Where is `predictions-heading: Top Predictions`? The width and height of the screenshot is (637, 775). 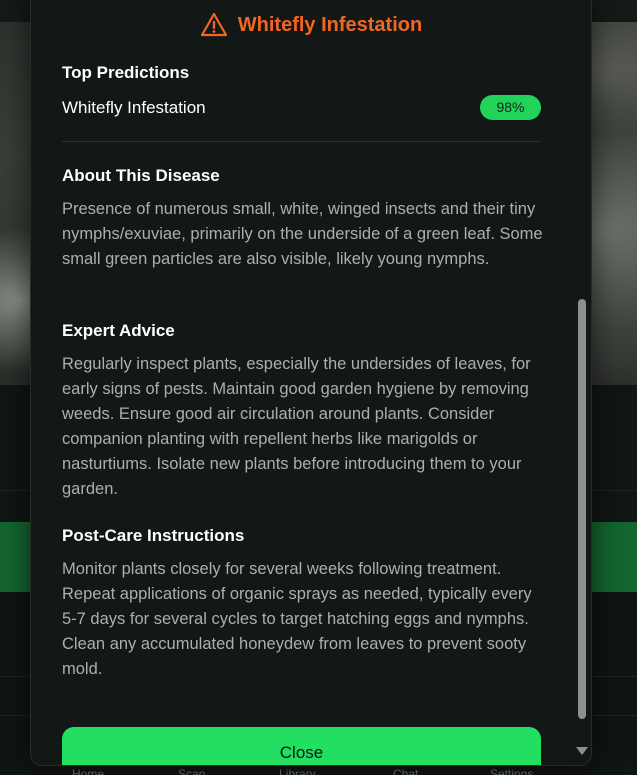 predictions-heading: Top Predictions is located at coordinates (126, 72).